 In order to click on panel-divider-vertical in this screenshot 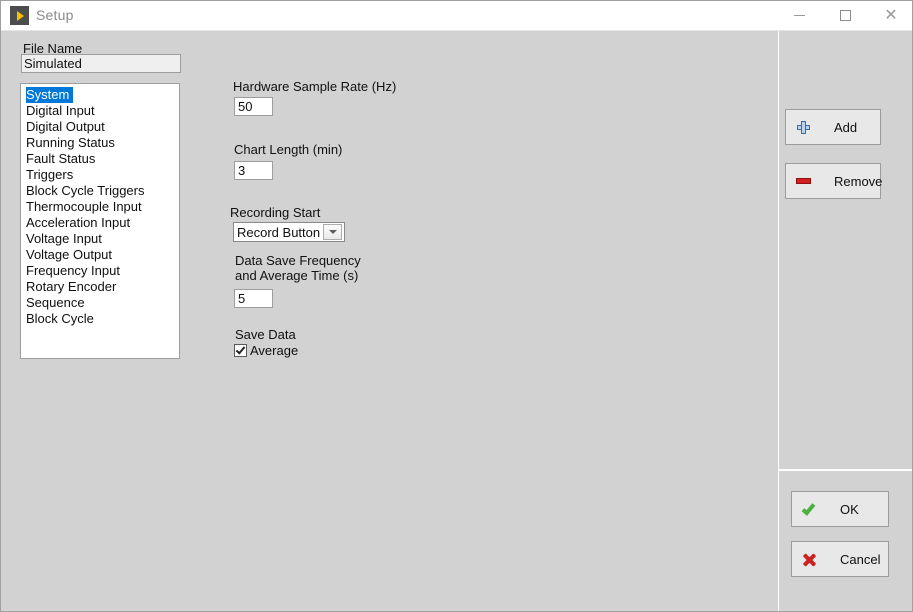, I will do `click(778, 321)`.